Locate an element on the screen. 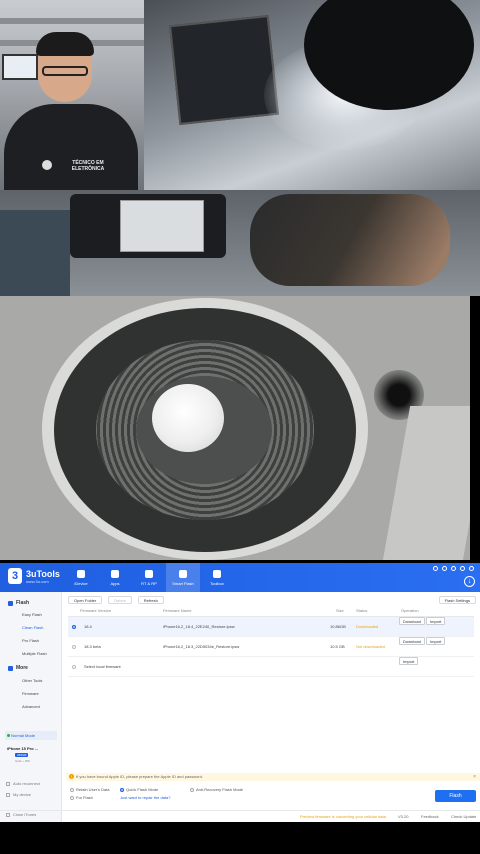 The image size is (480, 854). col-firmware-version: Firmware Version is located at coordinates (96, 610).